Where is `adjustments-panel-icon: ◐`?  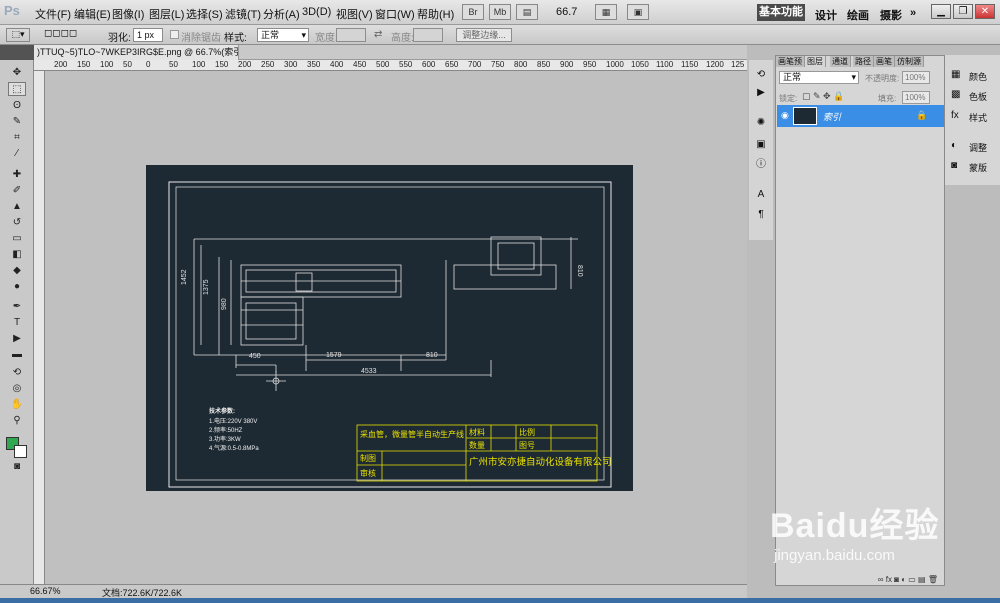
adjustments-panel-icon: ◐ is located at coordinates (954, 145).